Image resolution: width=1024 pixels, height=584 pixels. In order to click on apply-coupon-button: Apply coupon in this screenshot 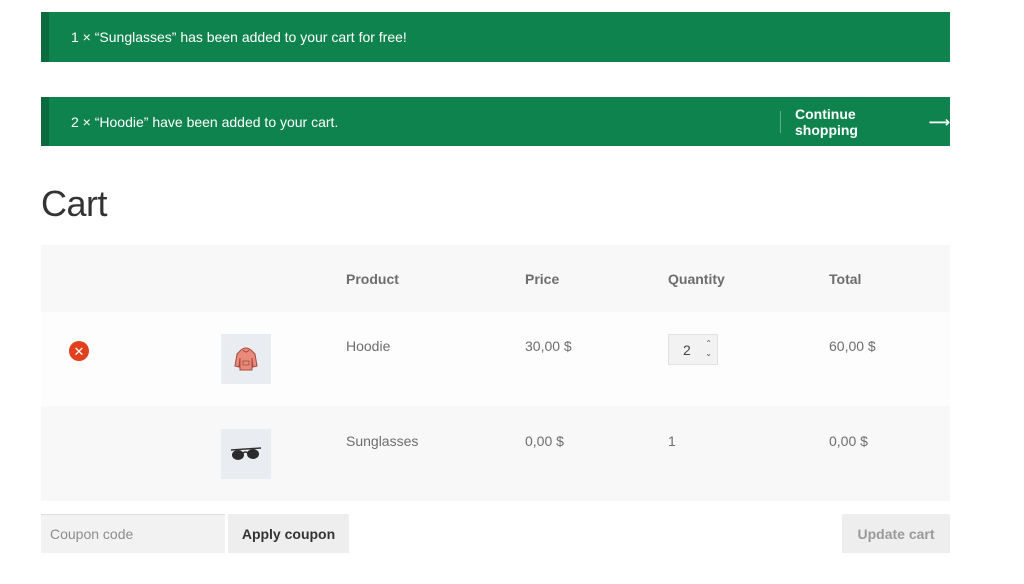, I will do `click(288, 533)`.